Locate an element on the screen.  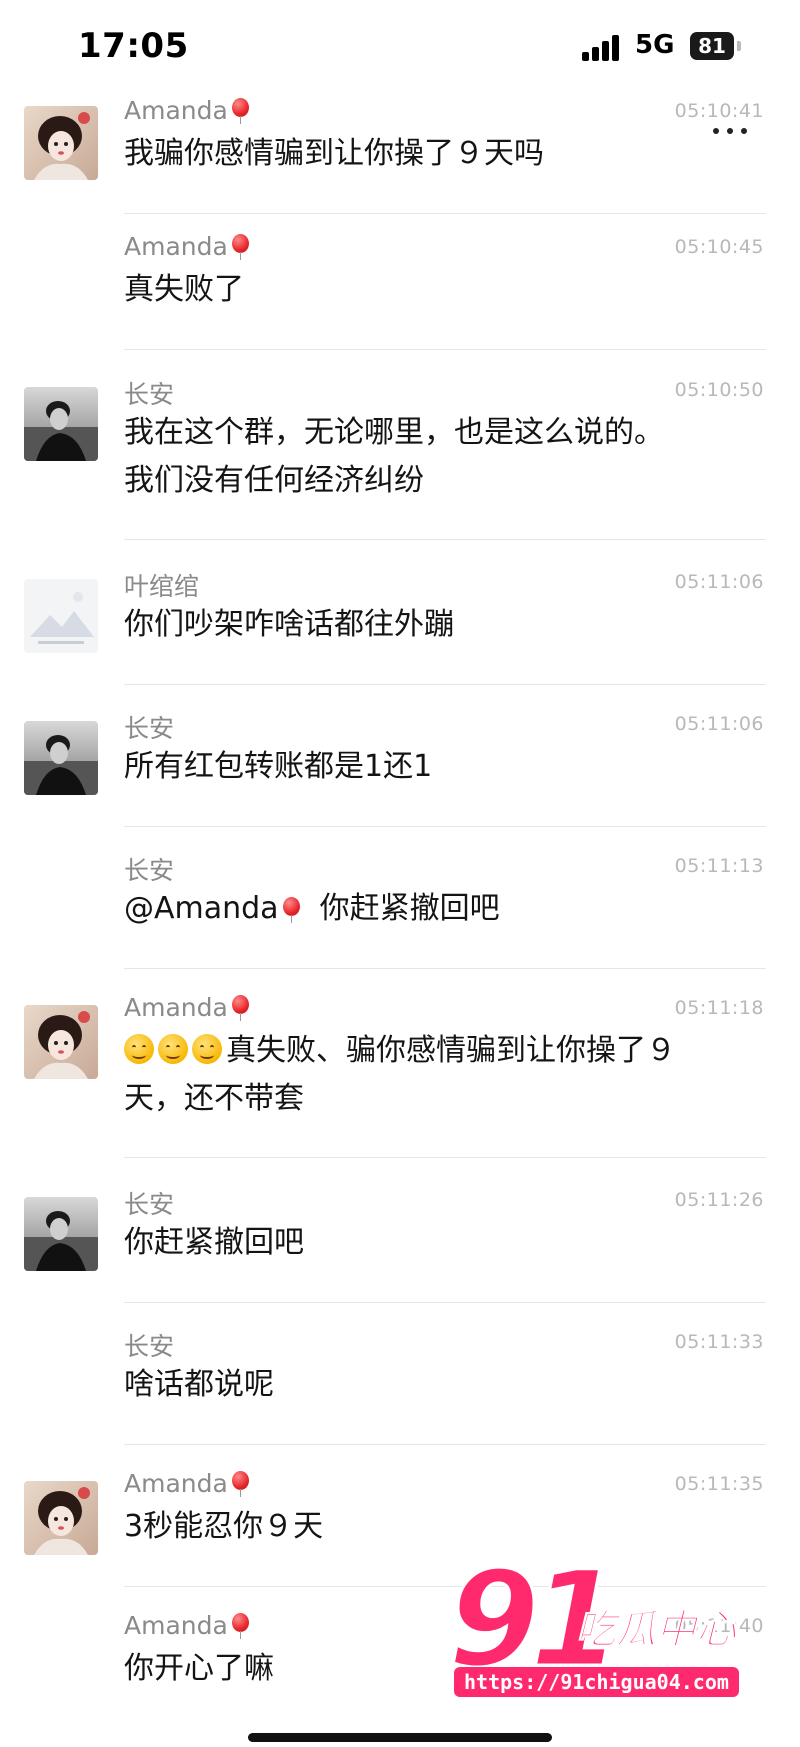
battery-nub is located at coordinates (739, 46).